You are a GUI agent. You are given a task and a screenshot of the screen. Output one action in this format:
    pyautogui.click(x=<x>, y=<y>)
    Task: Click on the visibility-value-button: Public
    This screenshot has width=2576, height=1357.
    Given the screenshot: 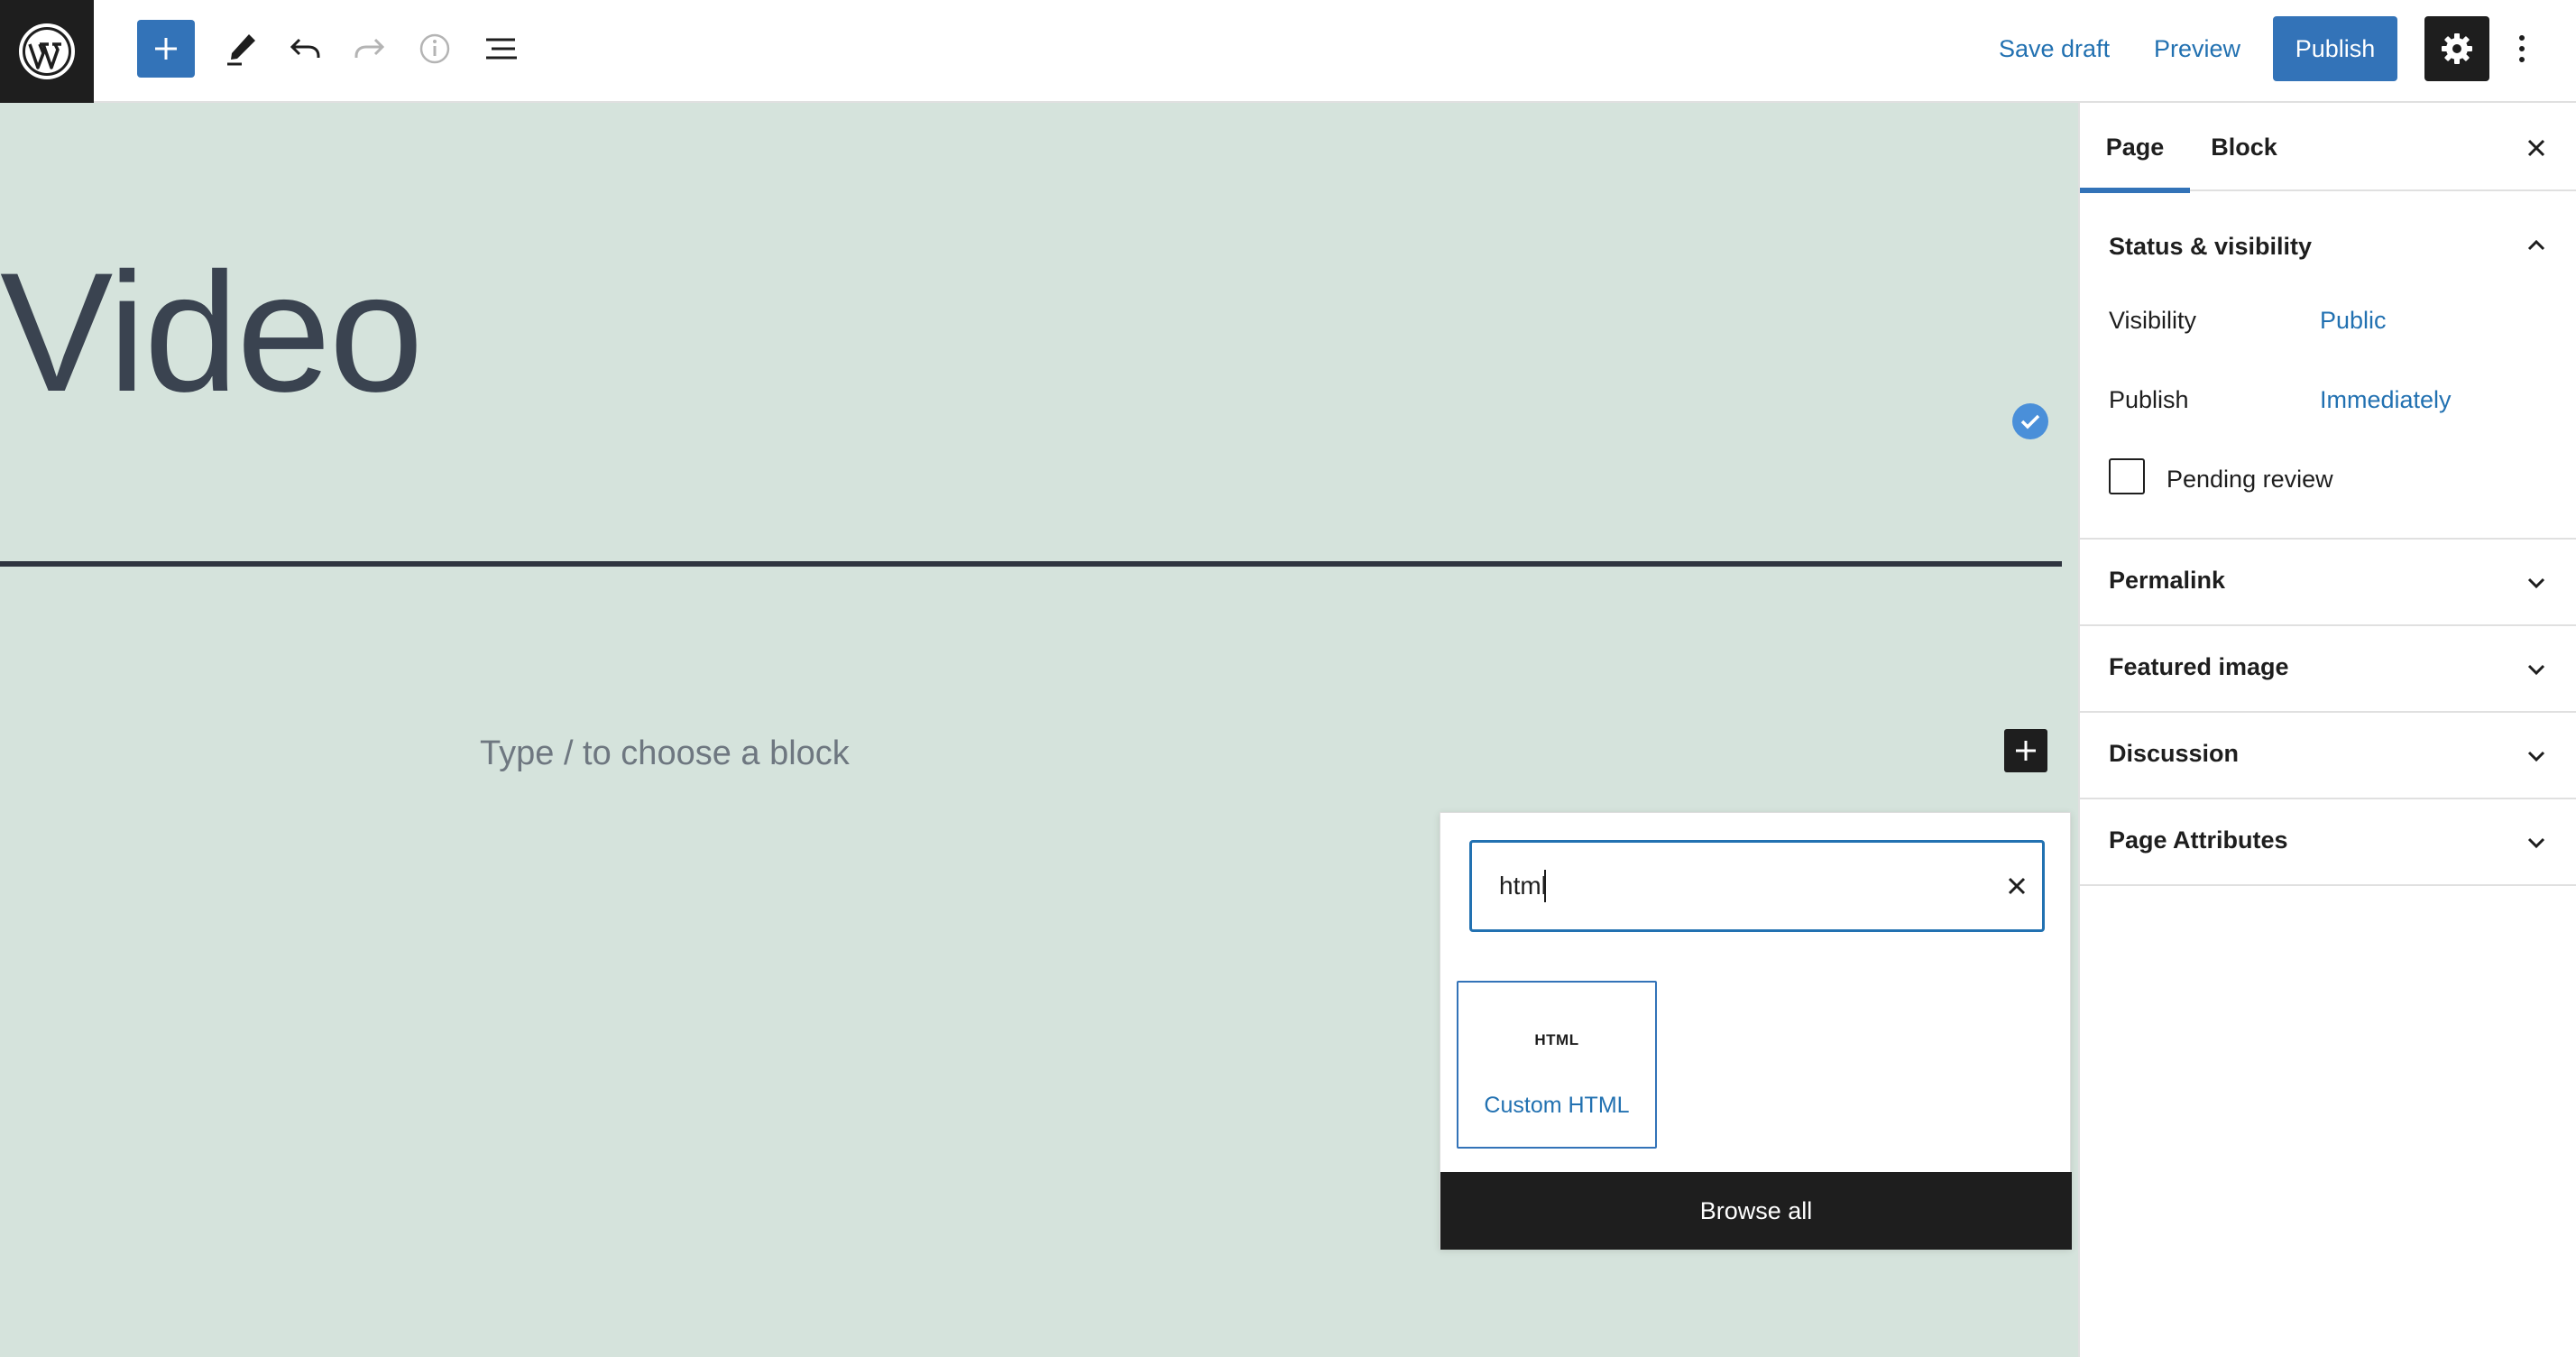 What is the action you would take?
    pyautogui.click(x=2353, y=321)
    